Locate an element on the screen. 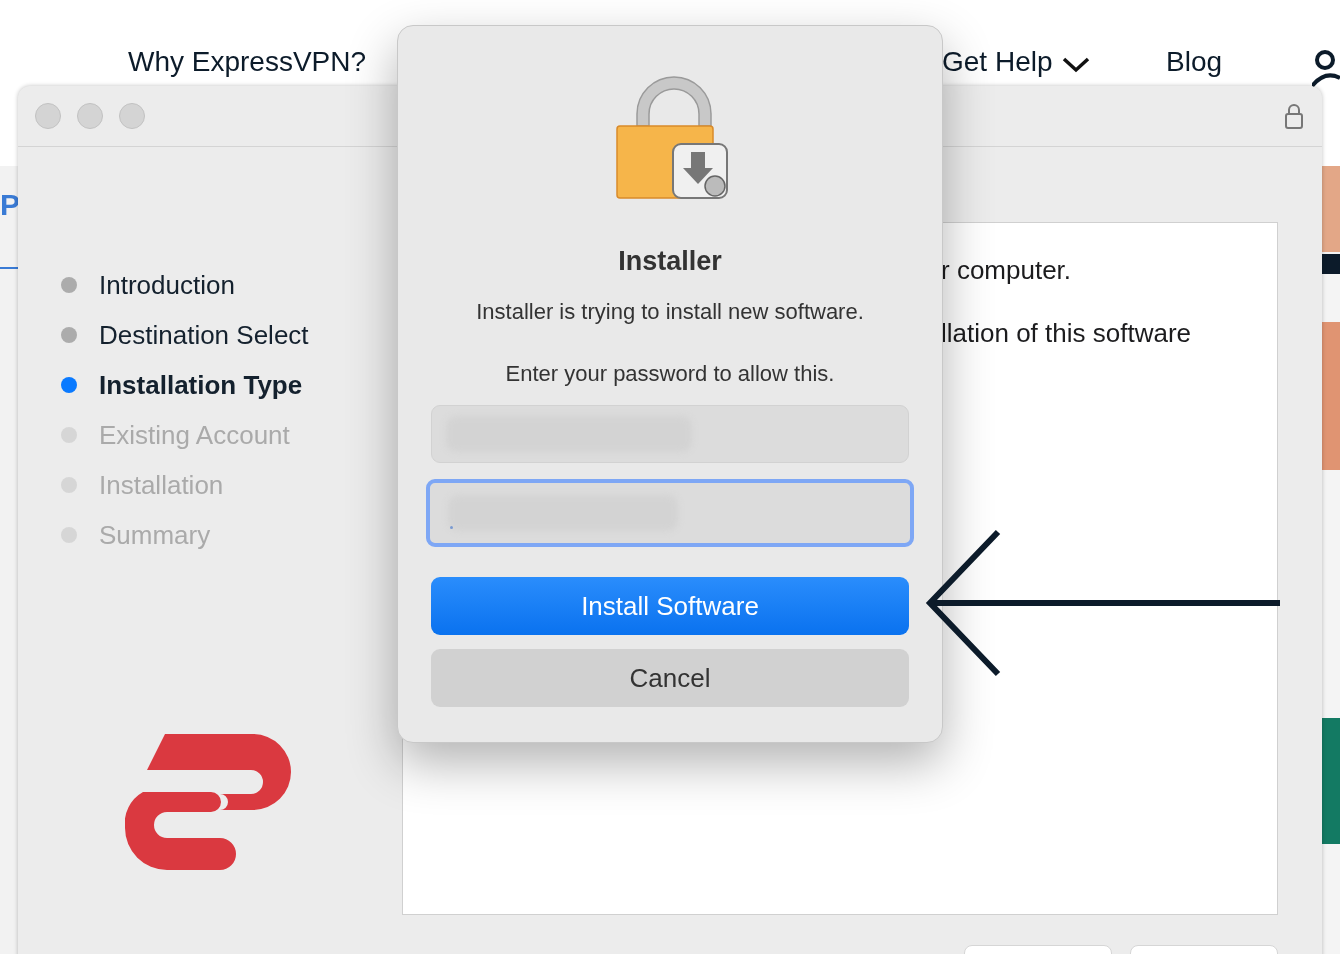 The image size is (1340, 954). nav-link: Why ExpressVPN? is located at coordinates (247, 62).